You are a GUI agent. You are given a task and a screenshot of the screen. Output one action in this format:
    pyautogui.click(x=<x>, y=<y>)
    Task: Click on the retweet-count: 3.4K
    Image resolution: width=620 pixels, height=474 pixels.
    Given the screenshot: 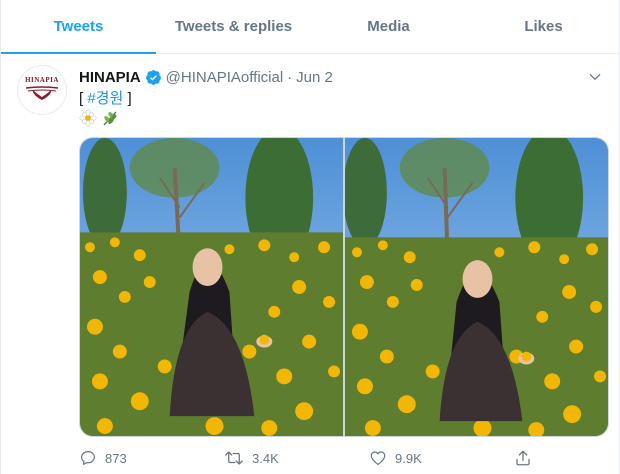 What is the action you would take?
    pyautogui.click(x=265, y=458)
    